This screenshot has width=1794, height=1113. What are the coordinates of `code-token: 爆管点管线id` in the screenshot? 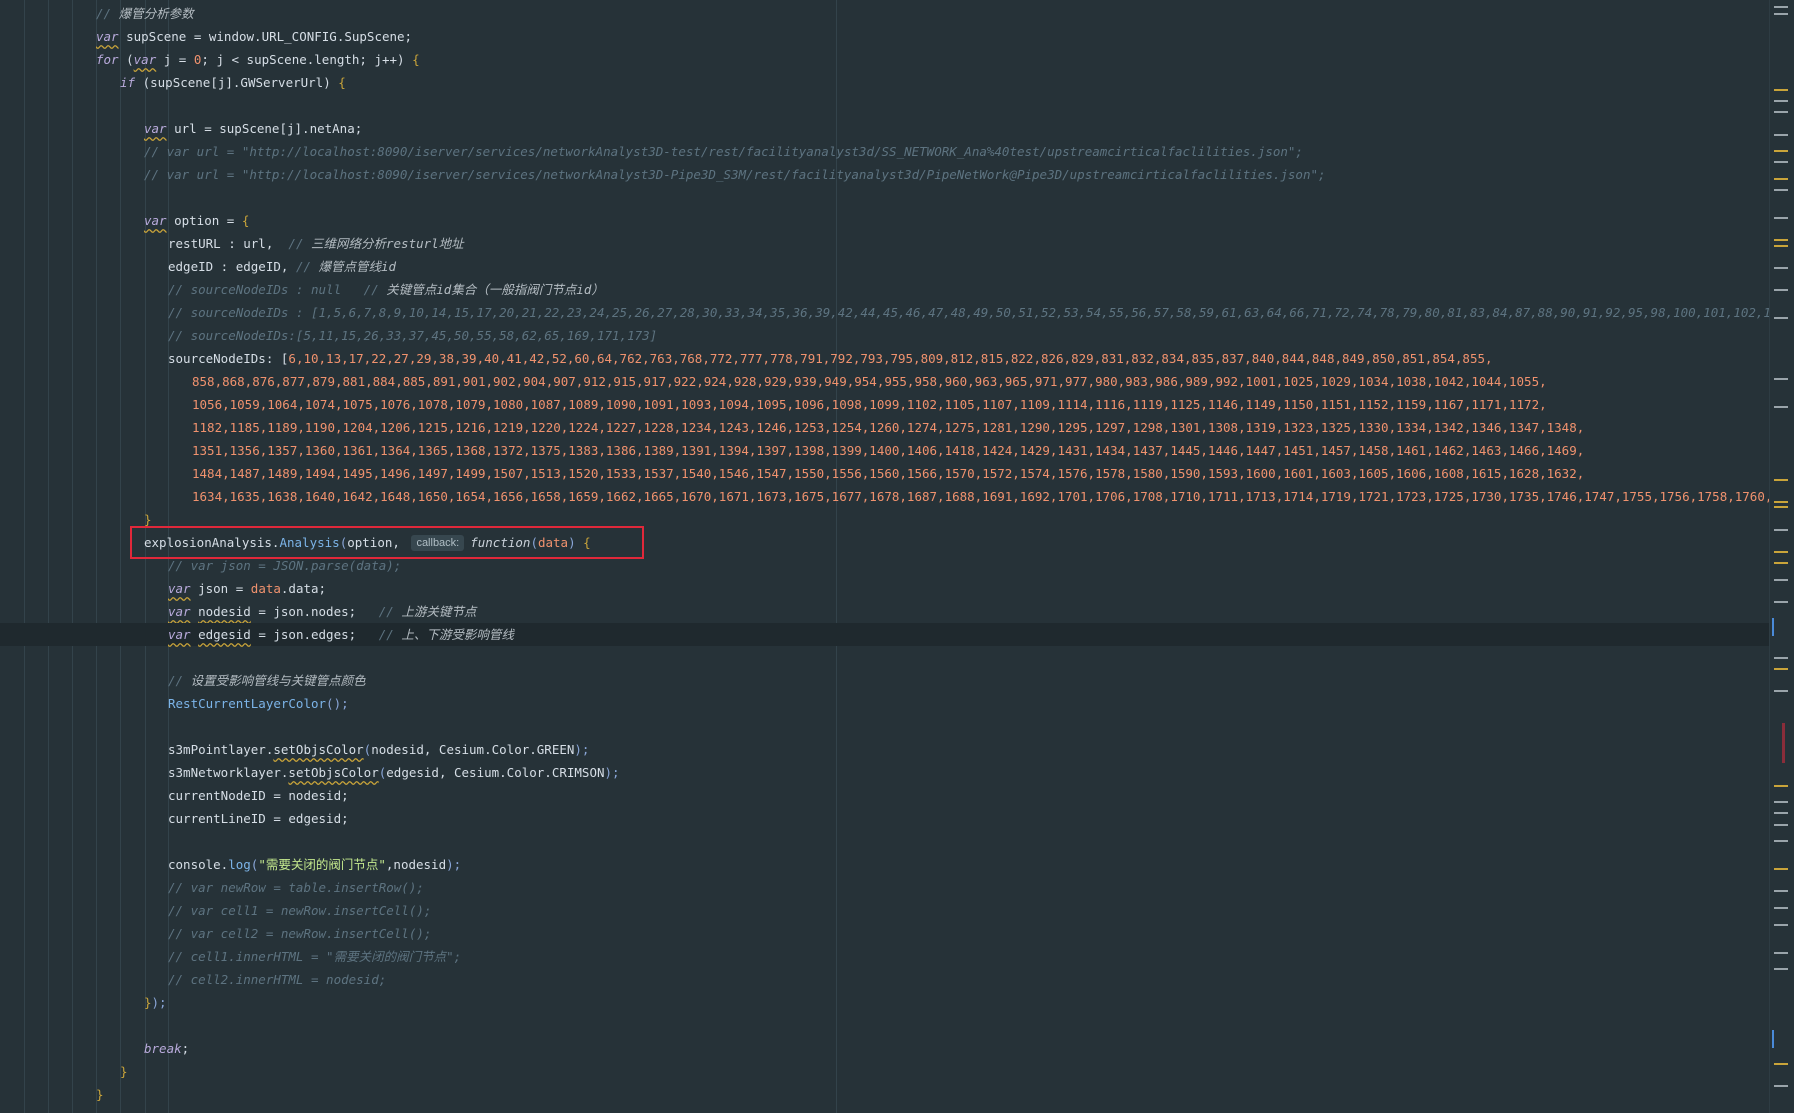 It's located at (357, 266).